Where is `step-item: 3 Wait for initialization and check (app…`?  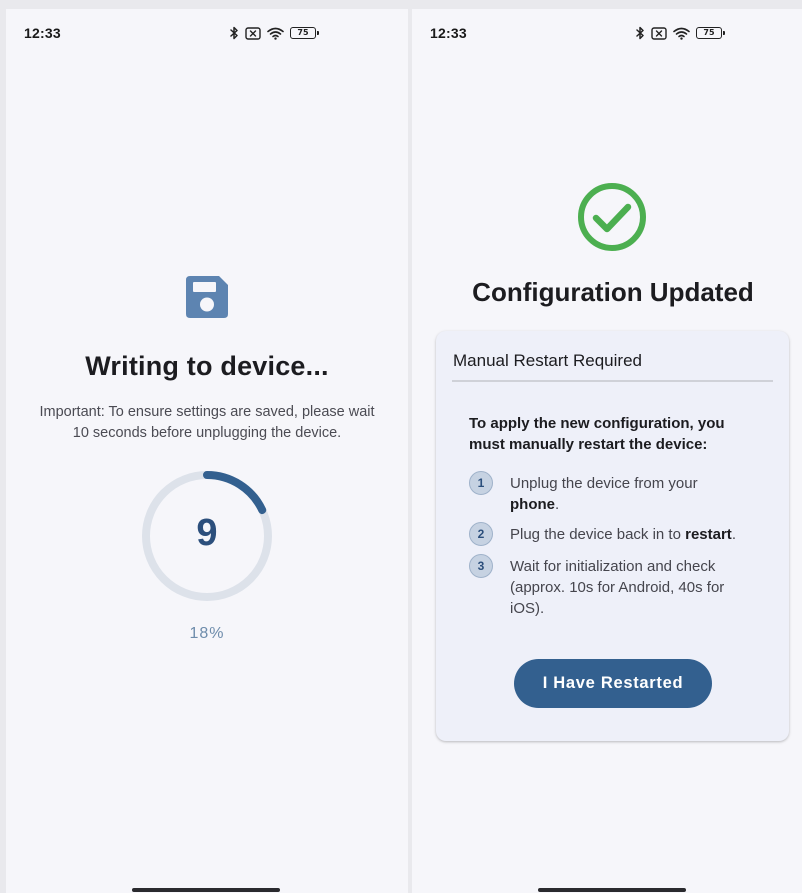
step-item: 3 Wait for initialization and check (app… is located at coordinates (621, 586).